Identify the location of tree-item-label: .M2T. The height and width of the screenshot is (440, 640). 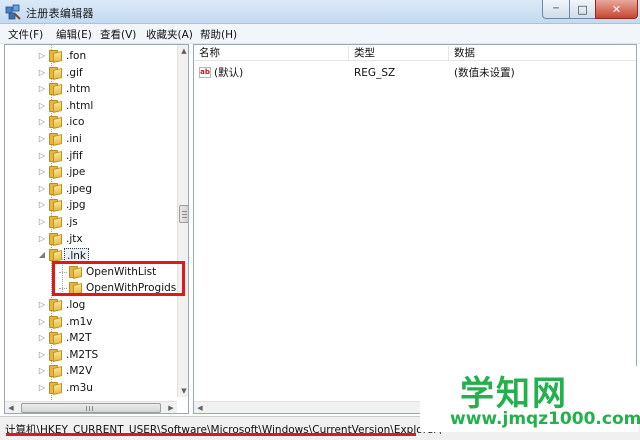
(79, 338).